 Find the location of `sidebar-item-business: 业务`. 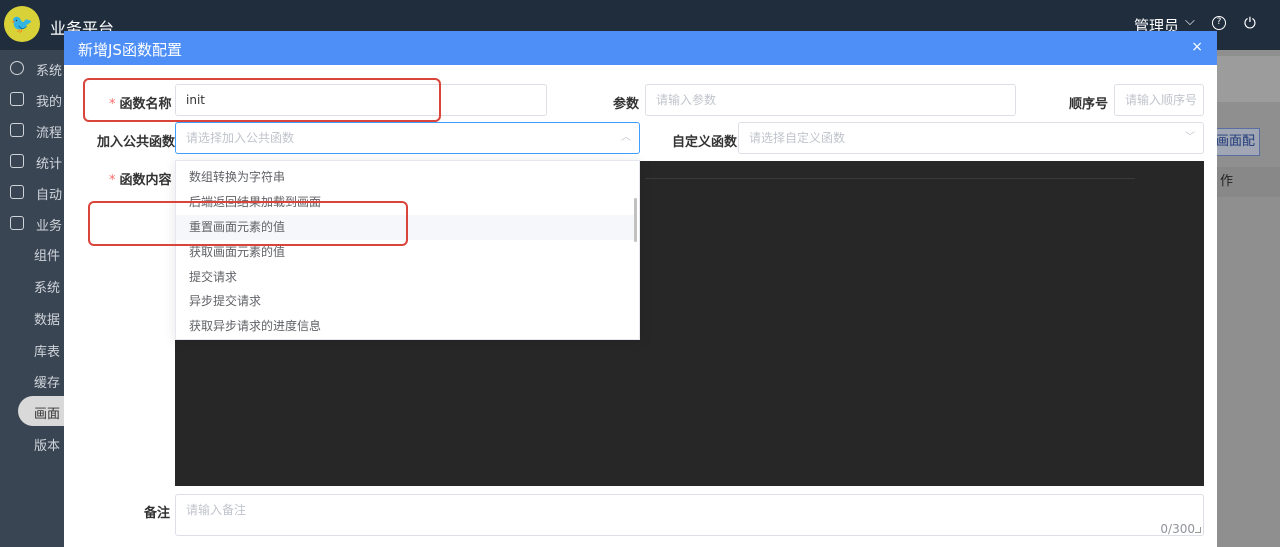

sidebar-item-business: 业务 is located at coordinates (32, 225).